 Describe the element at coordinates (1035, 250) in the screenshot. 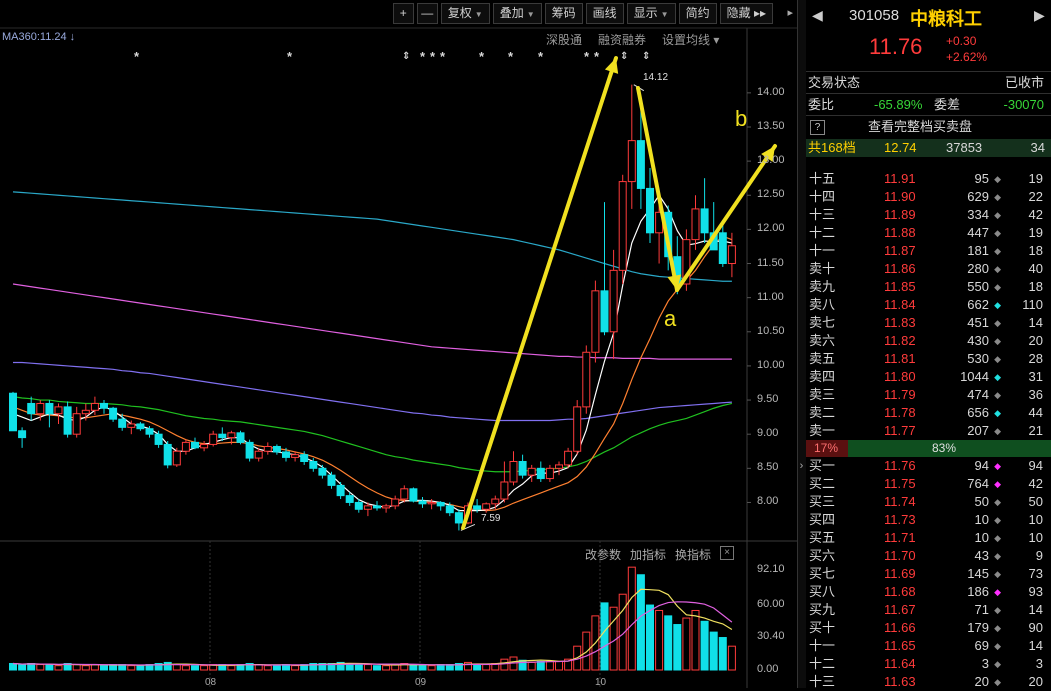

I see `level-count: 18` at that location.